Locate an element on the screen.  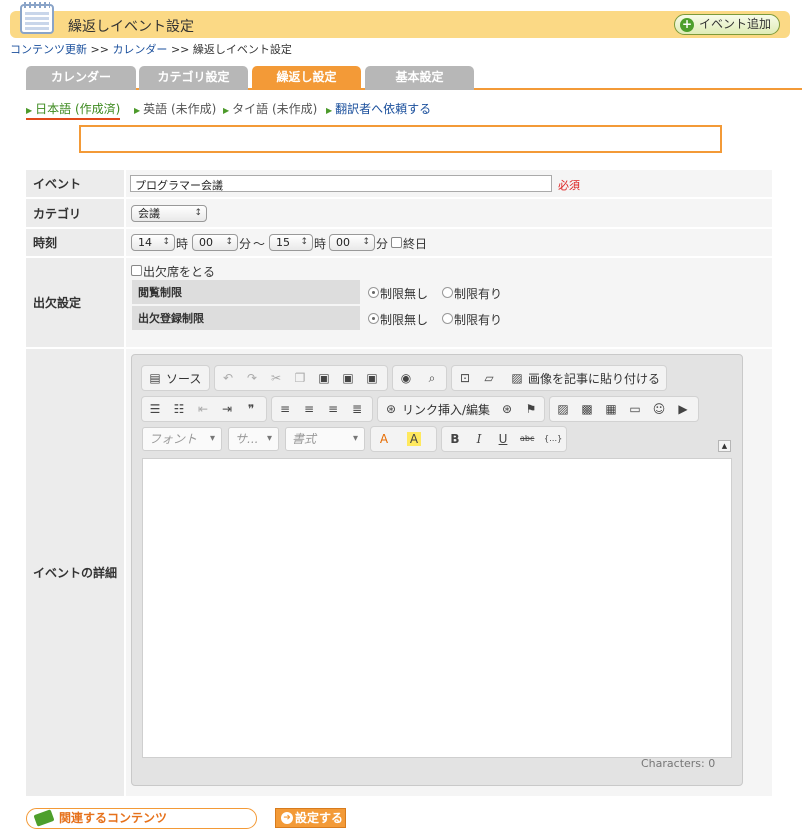
numbered-list-icon: ☰ is located at coordinates (155, 409).